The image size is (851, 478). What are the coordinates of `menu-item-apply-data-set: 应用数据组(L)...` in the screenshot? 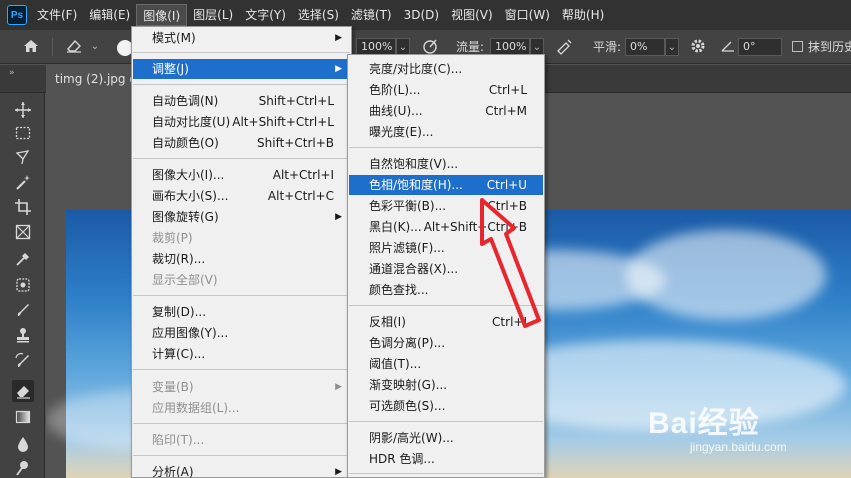 It's located at (241, 408).